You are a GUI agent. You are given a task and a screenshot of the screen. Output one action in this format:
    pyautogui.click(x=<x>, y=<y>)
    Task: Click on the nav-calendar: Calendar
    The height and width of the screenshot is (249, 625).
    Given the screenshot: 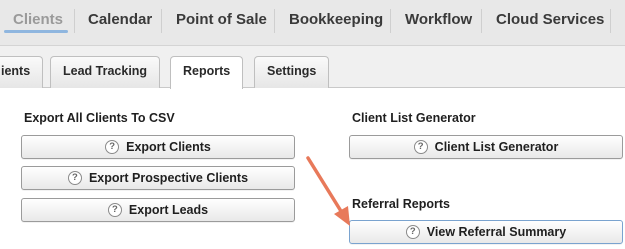 What is the action you would take?
    pyautogui.click(x=120, y=19)
    